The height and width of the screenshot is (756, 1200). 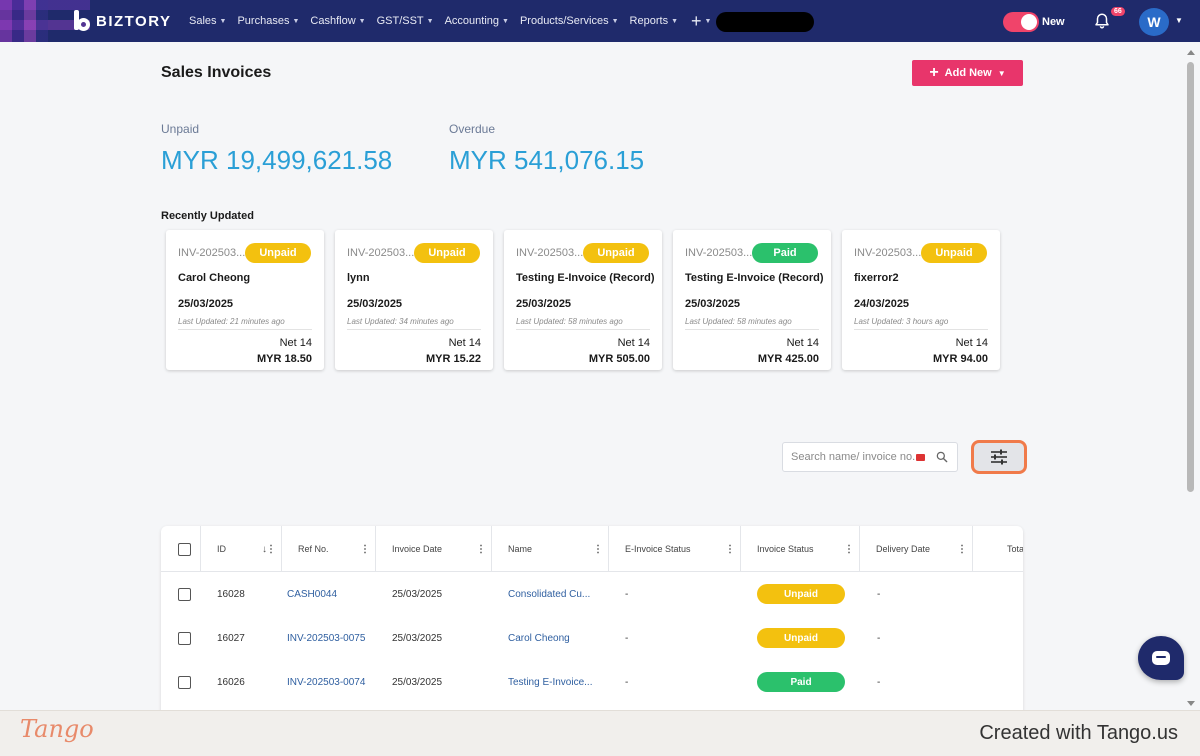 I want to click on new-ui-toggle, so click(x=1021, y=22).